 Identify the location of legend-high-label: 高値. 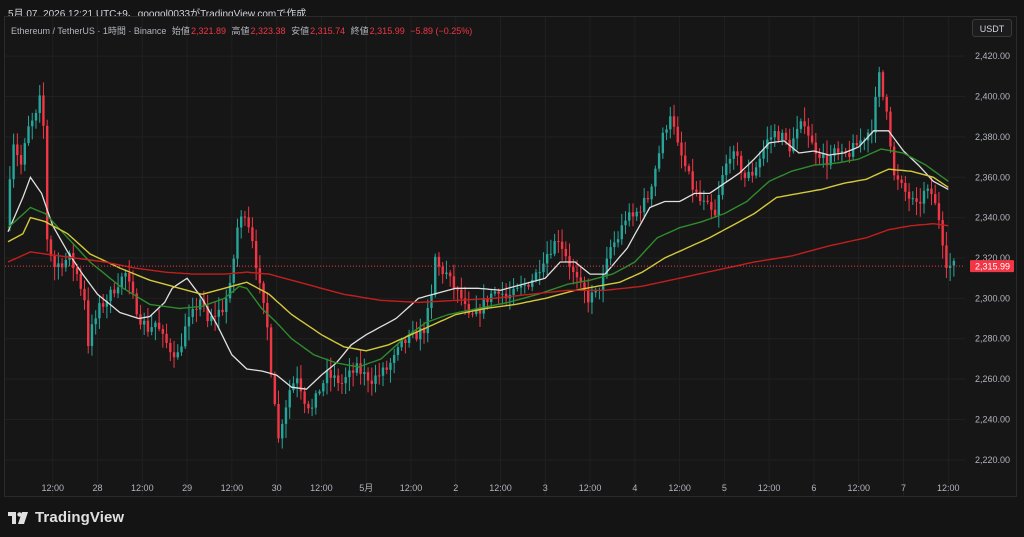
(240, 31).